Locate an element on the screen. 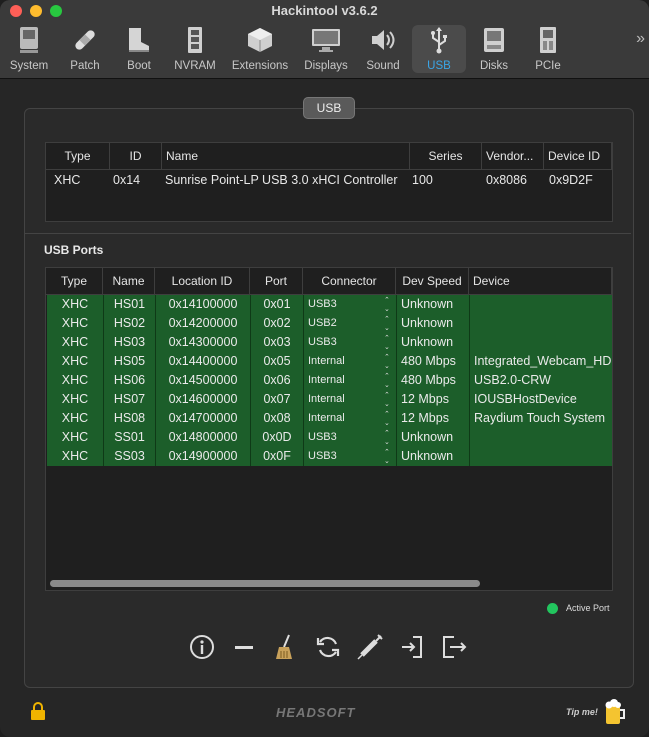  bandage-icon is located at coordinates (85, 40).